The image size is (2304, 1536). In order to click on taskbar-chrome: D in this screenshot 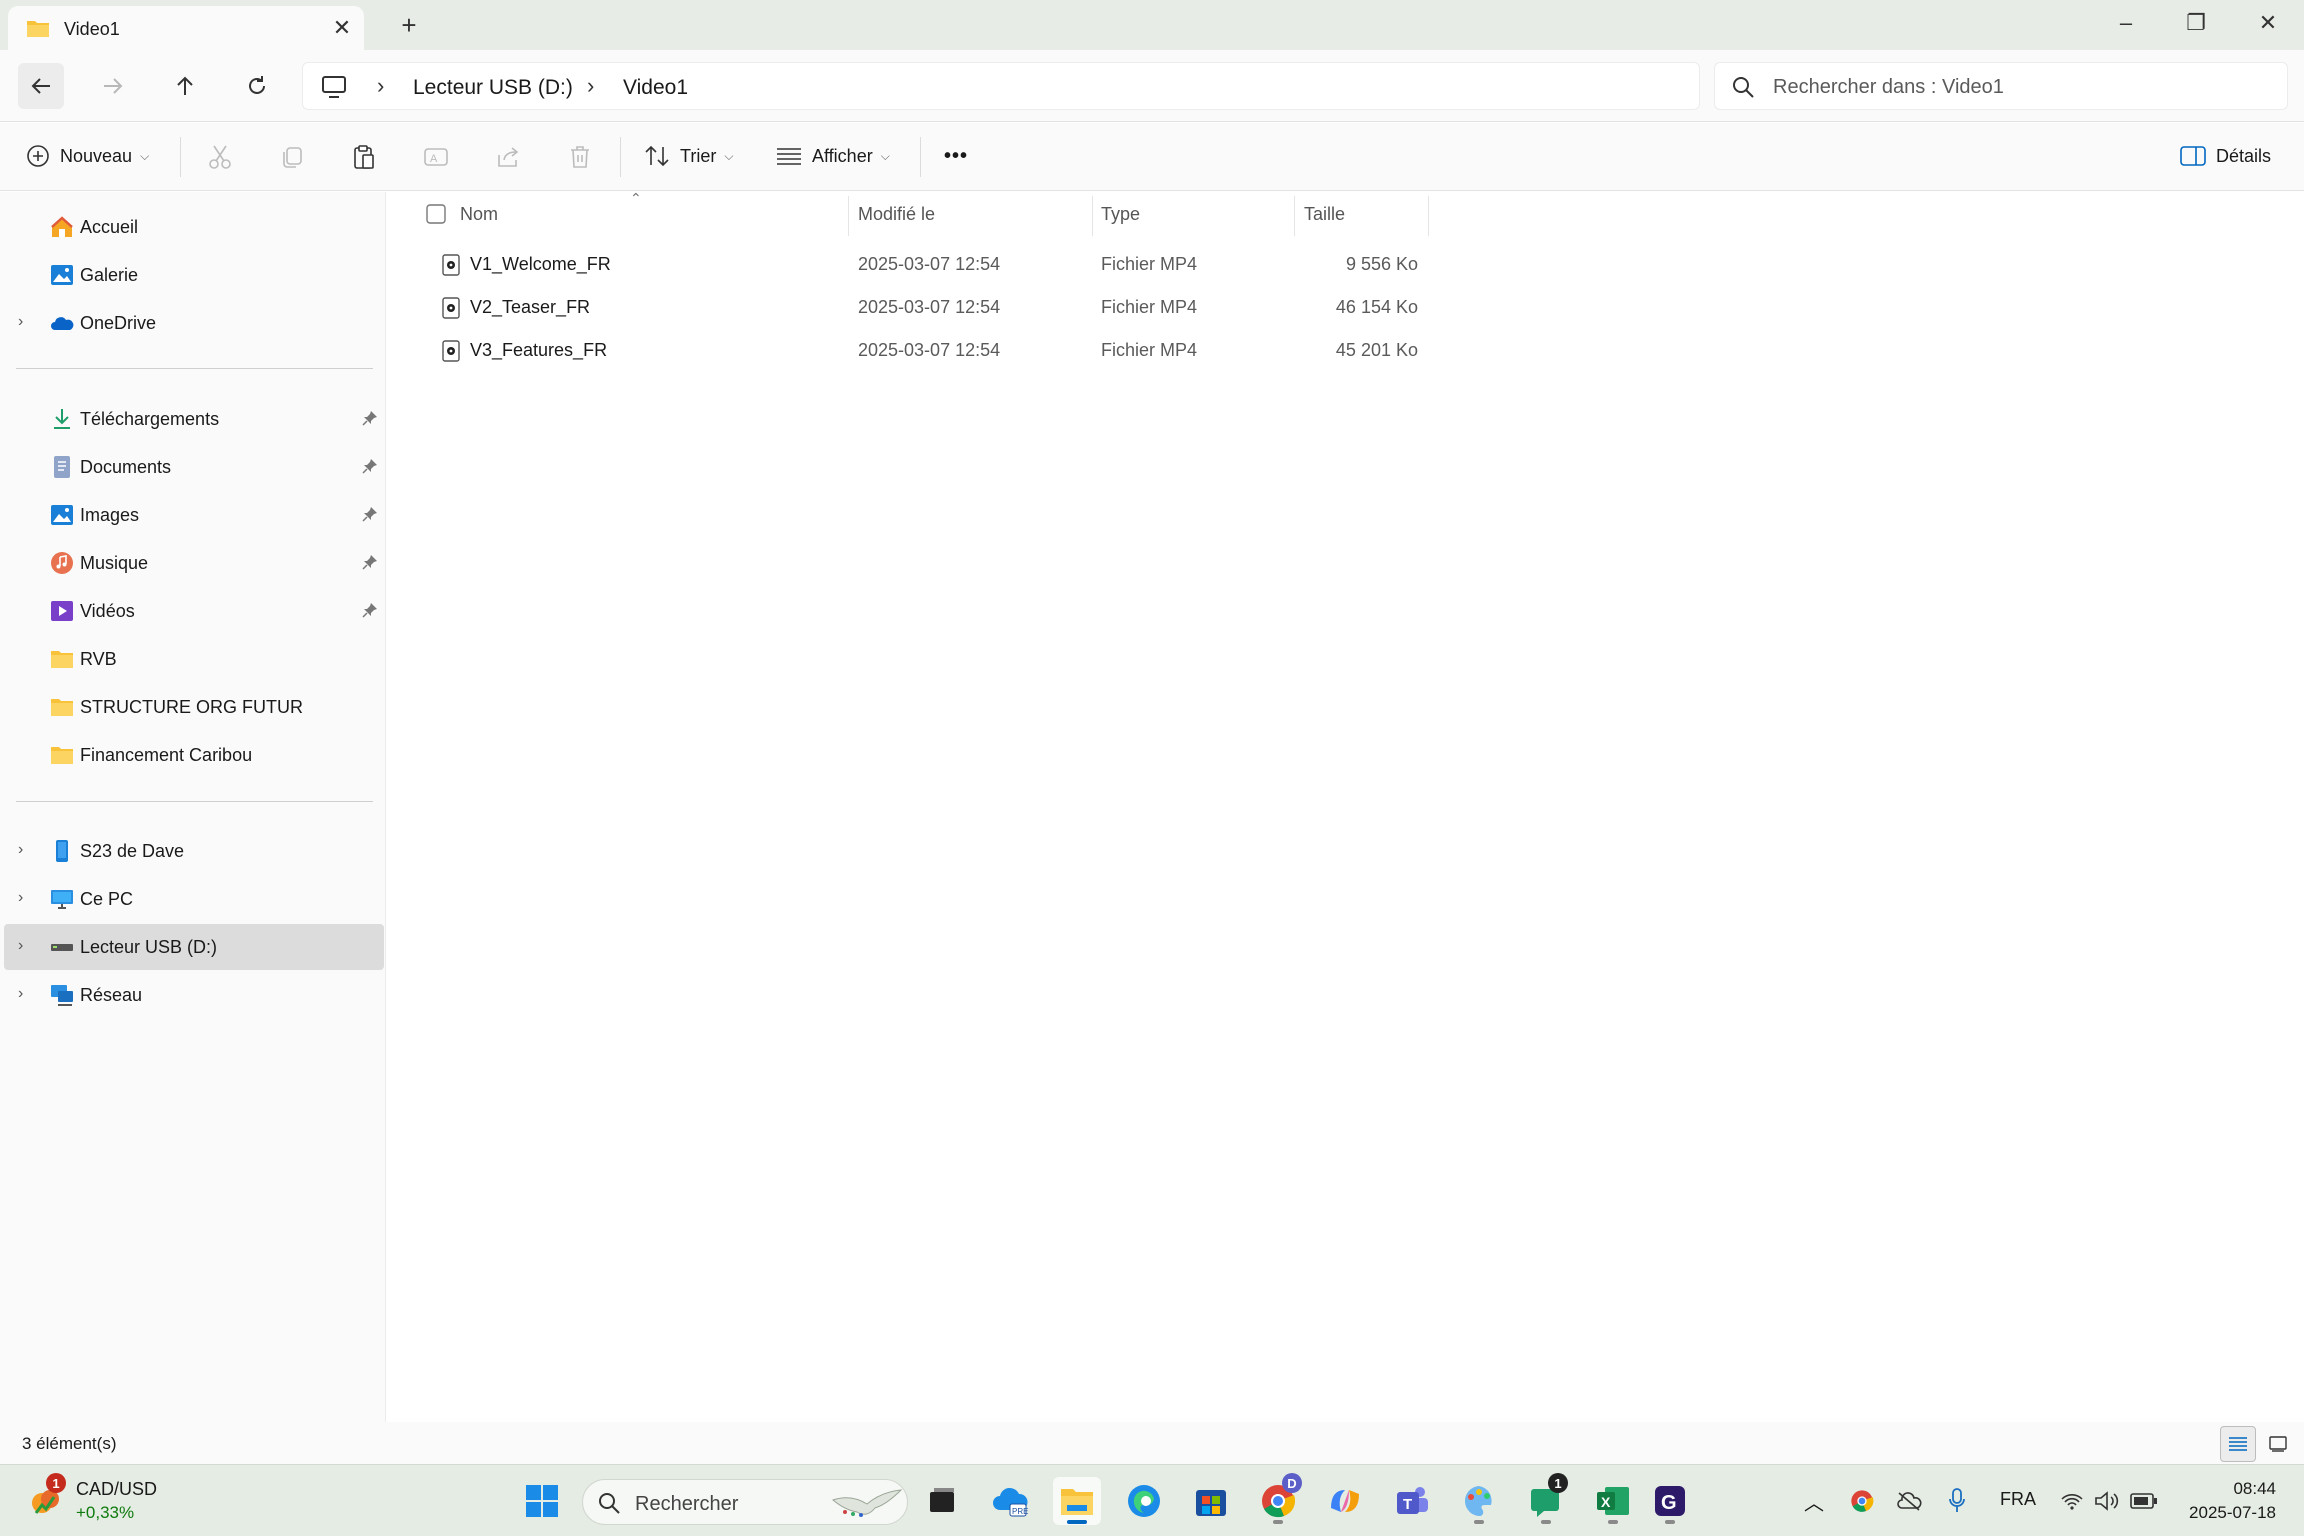, I will do `click(1278, 1499)`.